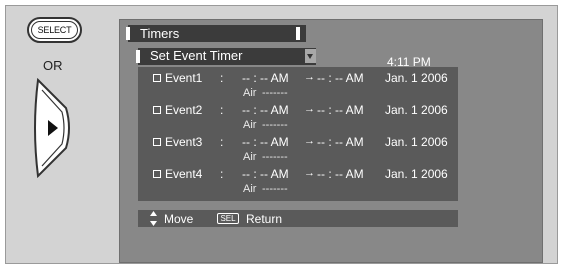 The width and height of the screenshot is (563, 271). What do you see at coordinates (53, 65) in the screenshot?
I see `or-label: OR` at bounding box center [53, 65].